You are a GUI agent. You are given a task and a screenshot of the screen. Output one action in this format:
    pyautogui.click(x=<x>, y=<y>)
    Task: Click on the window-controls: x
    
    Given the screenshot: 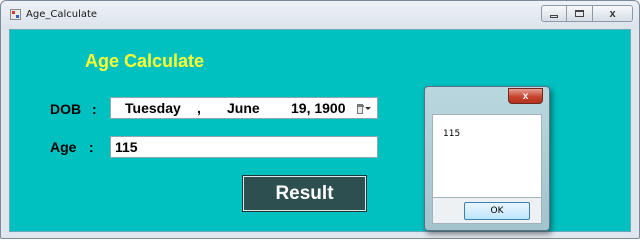 What is the action you would take?
    pyautogui.click(x=587, y=13)
    